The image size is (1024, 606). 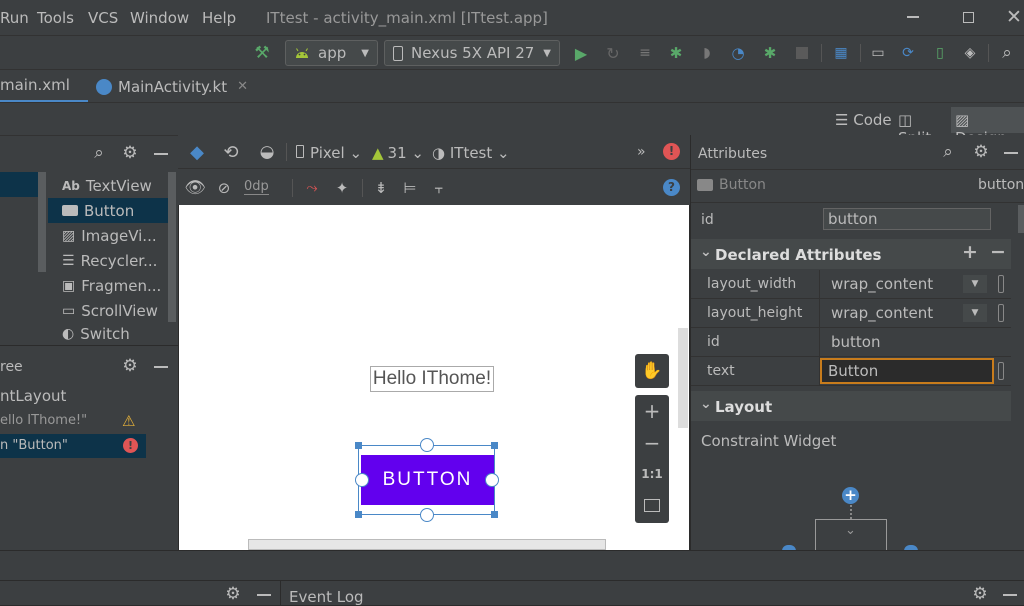 I want to click on palette-category-selected, so click(x=20, y=184).